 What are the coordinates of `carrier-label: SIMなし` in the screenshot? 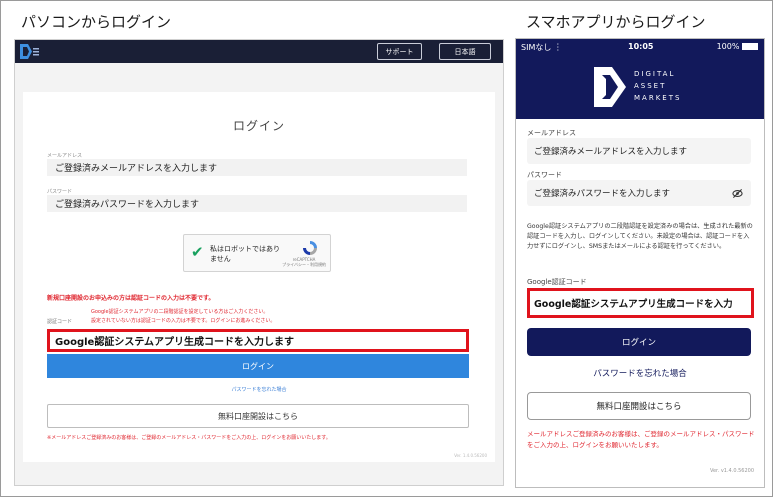 It's located at (536, 47).